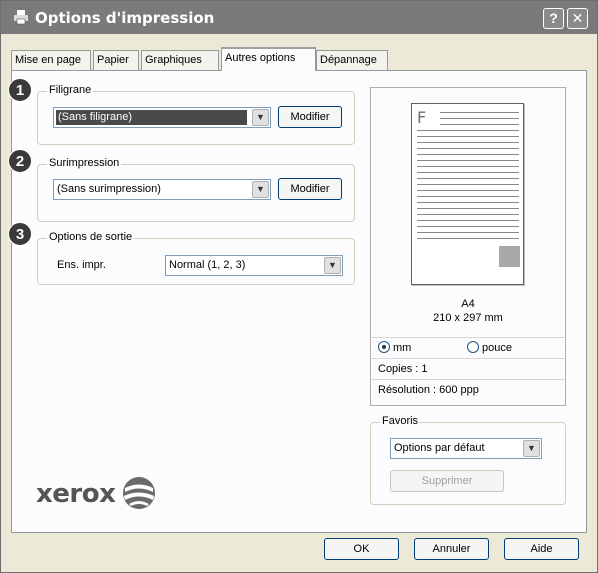  Describe the element at coordinates (109, 189) in the screenshot. I see `overlay-select-value: (Sans surimpression)` at that location.